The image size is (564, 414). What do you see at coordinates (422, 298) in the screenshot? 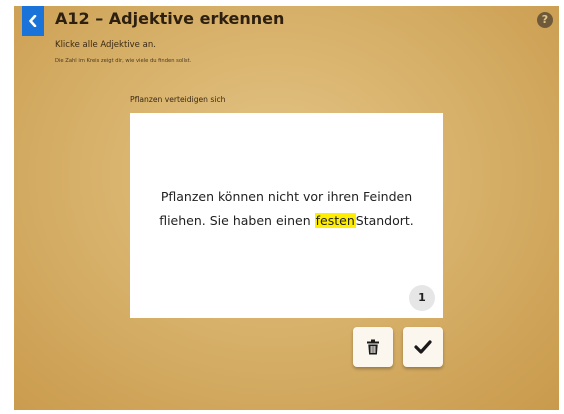
I see `remaining-count-badge: 1` at bounding box center [422, 298].